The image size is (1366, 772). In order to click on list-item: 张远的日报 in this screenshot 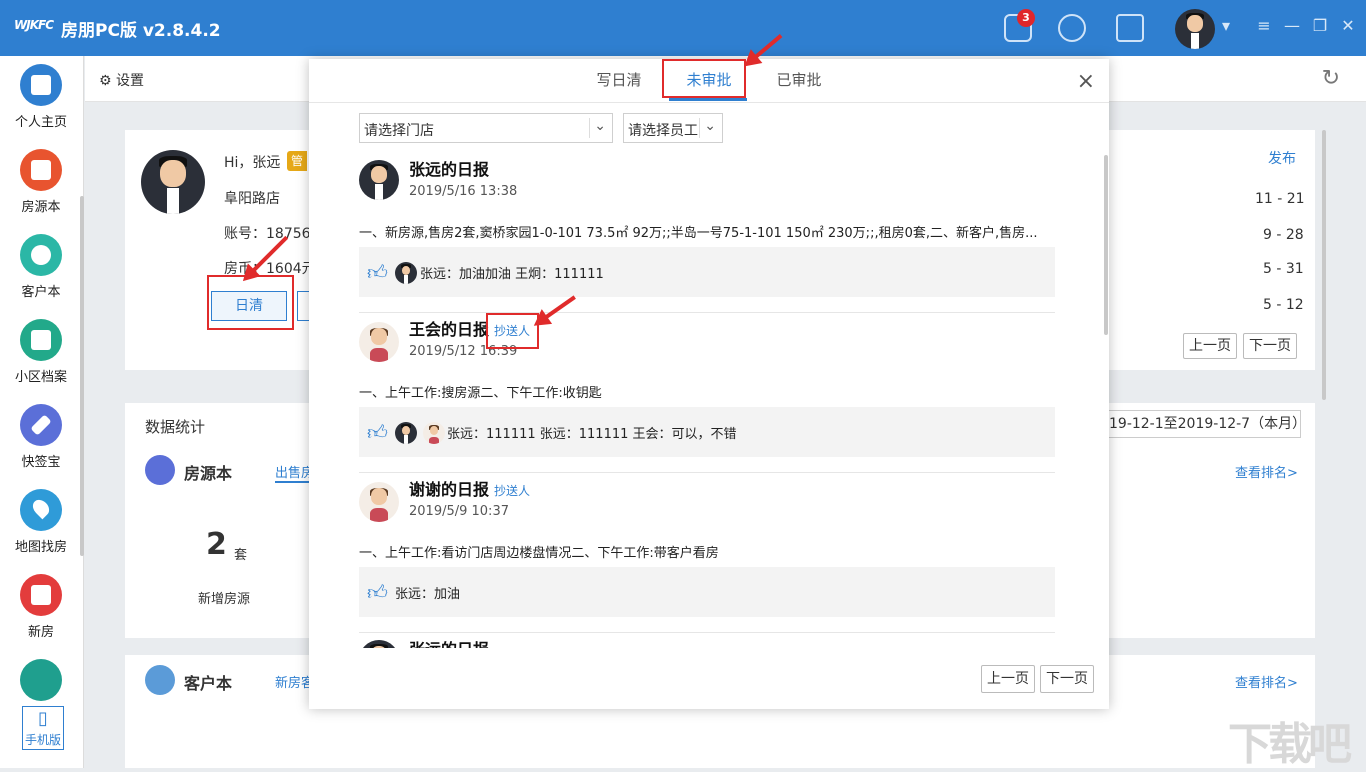, I will do `click(709, 640)`.